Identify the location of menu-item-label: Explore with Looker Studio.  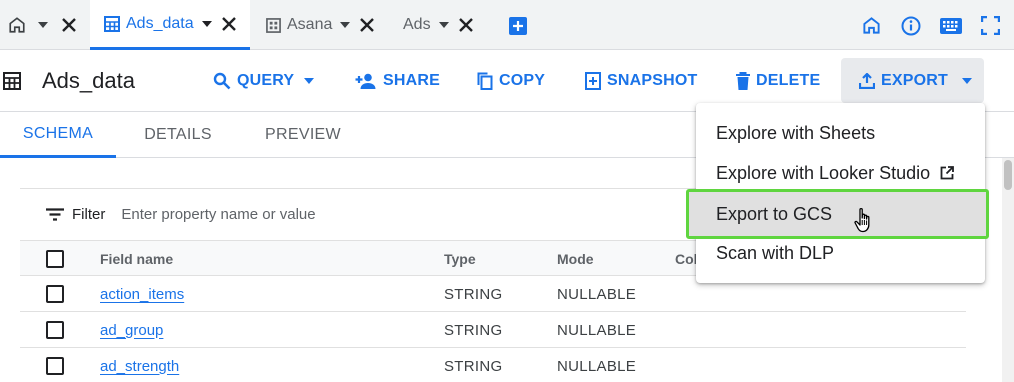
(823, 172).